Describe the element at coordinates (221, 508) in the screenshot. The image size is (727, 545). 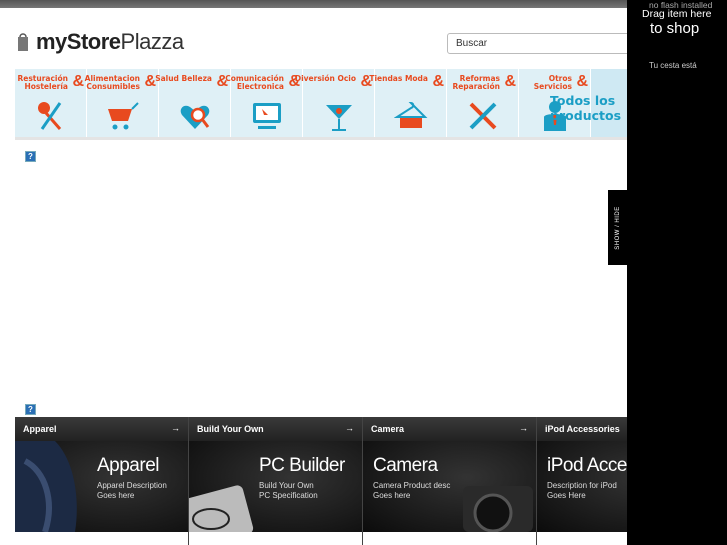
I see `cpu-chip-icon` at that location.